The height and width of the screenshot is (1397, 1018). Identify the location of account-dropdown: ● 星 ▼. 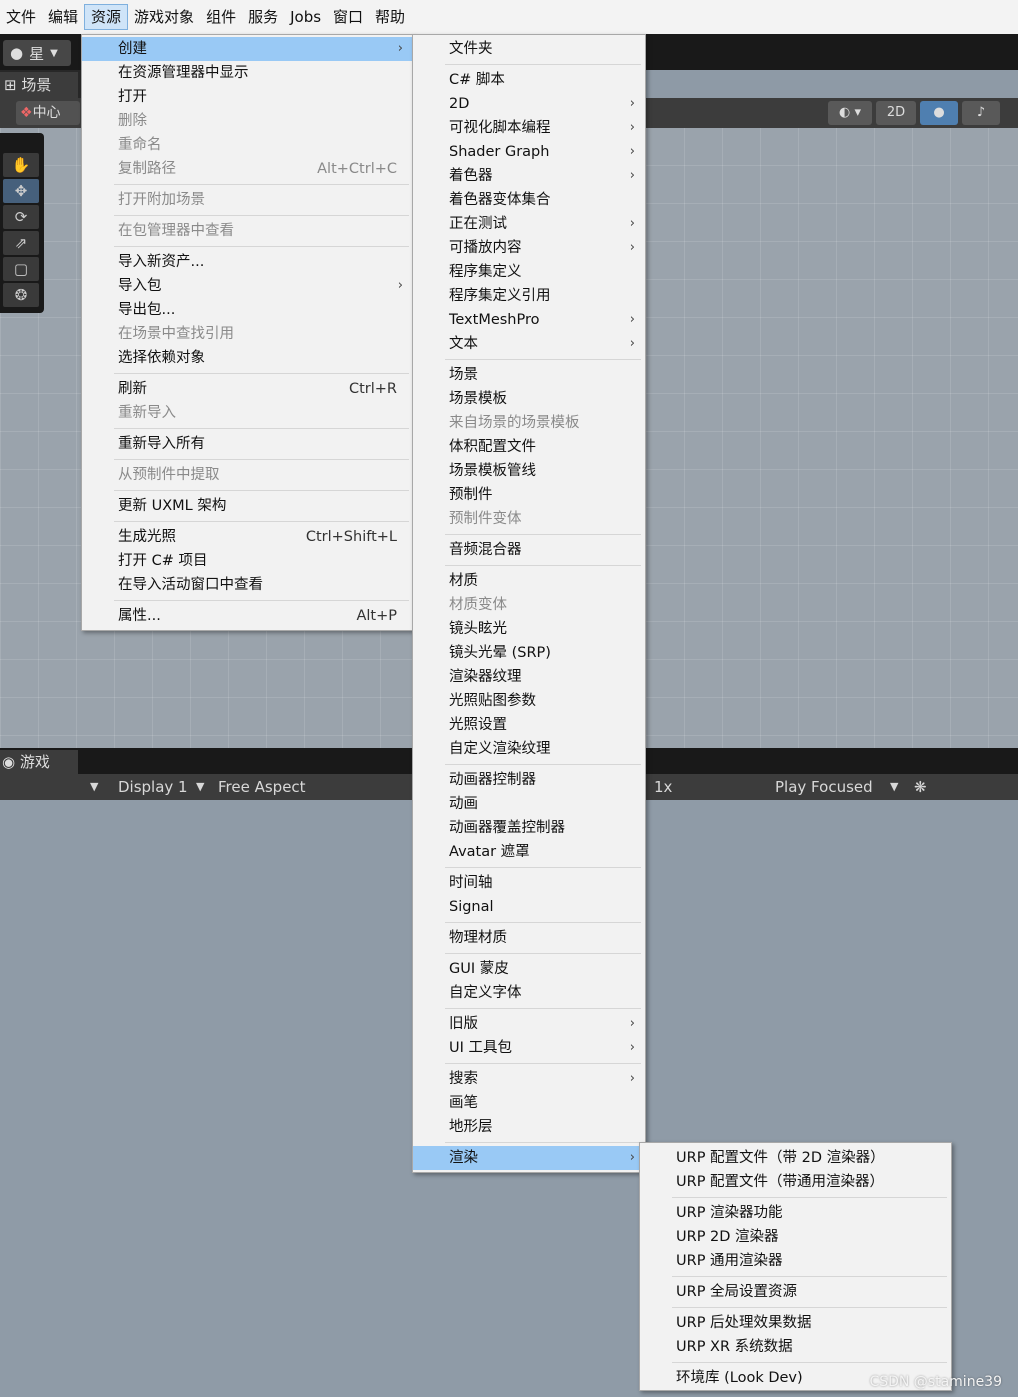
(37, 53).